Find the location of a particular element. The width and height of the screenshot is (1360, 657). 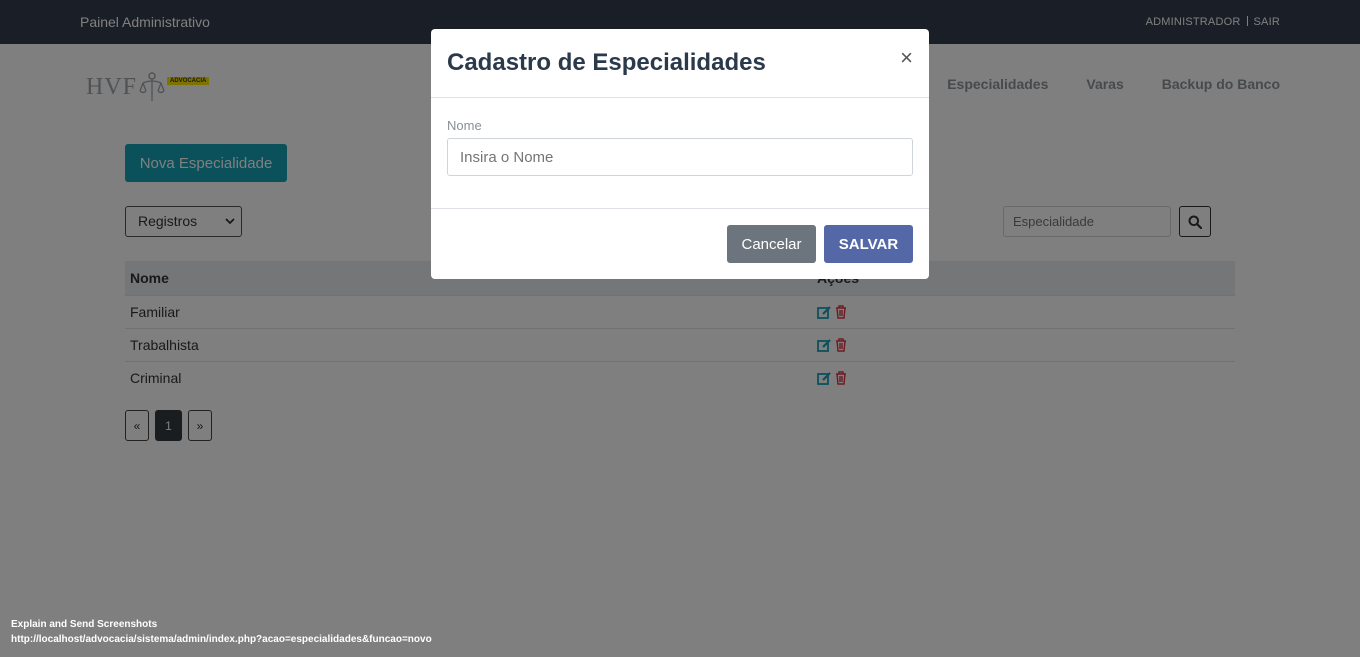

save-button: SALVAR is located at coordinates (868, 244).